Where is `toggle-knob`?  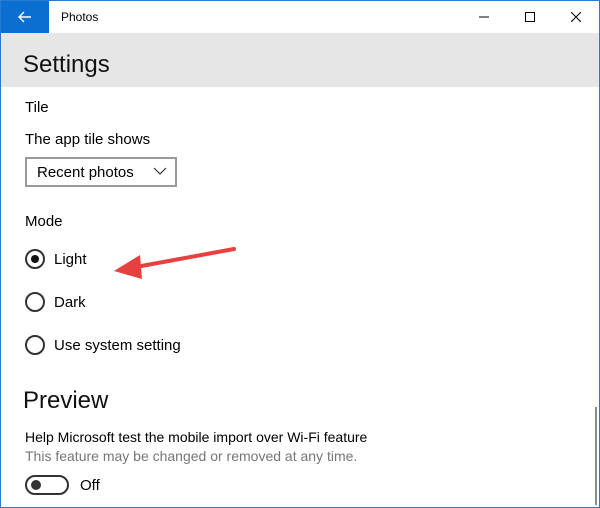
toggle-knob is located at coordinates (36, 485).